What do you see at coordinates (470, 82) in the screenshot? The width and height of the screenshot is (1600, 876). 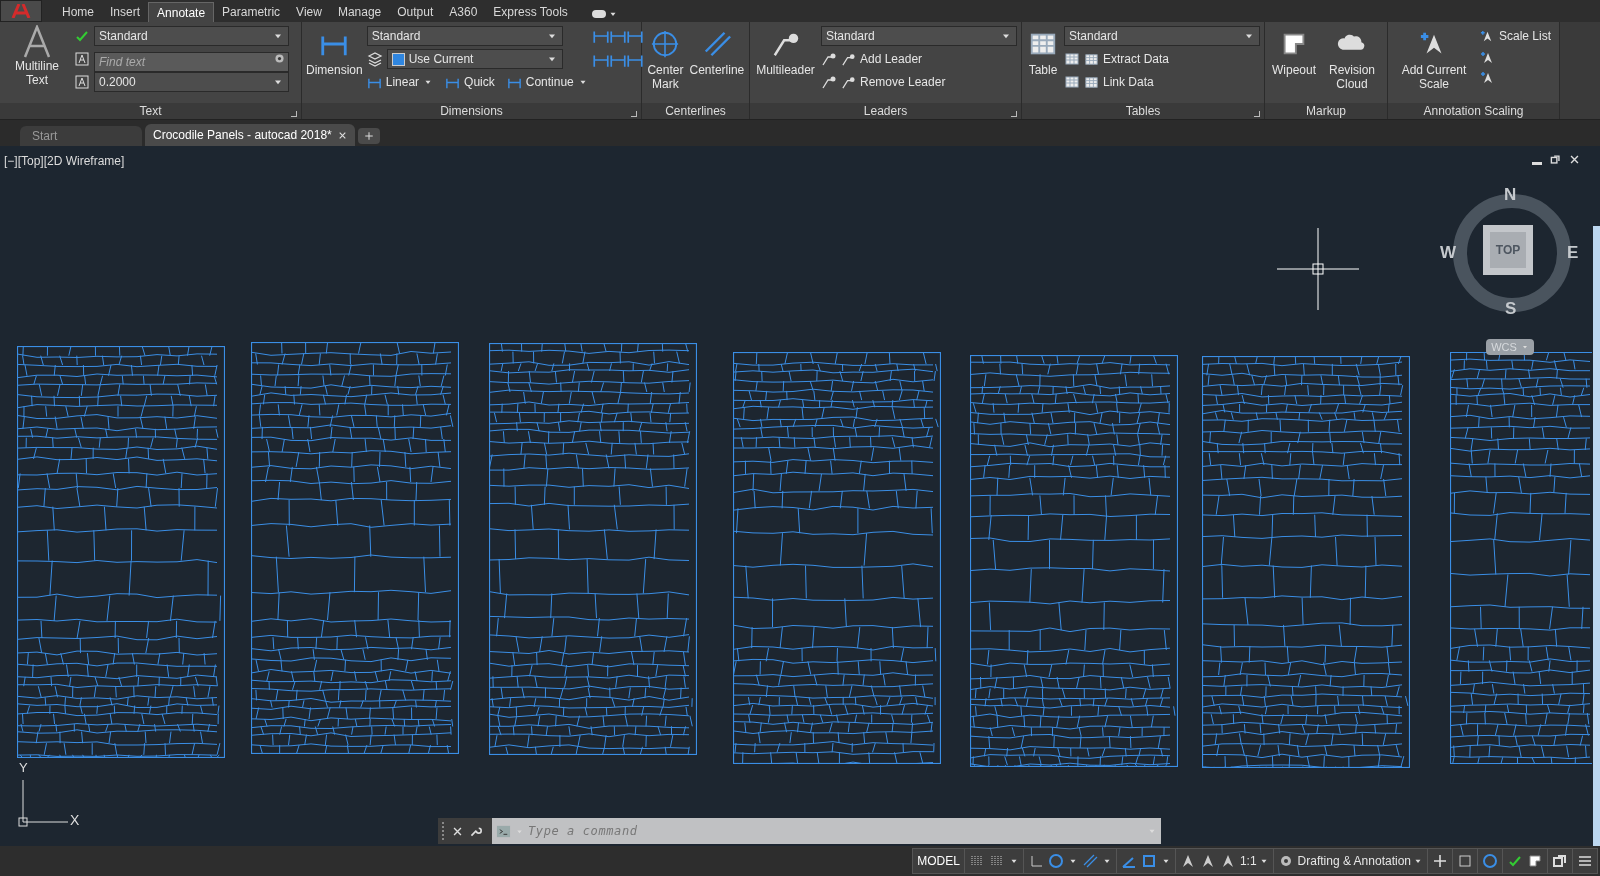 I see `ribbon-button: Quick` at bounding box center [470, 82].